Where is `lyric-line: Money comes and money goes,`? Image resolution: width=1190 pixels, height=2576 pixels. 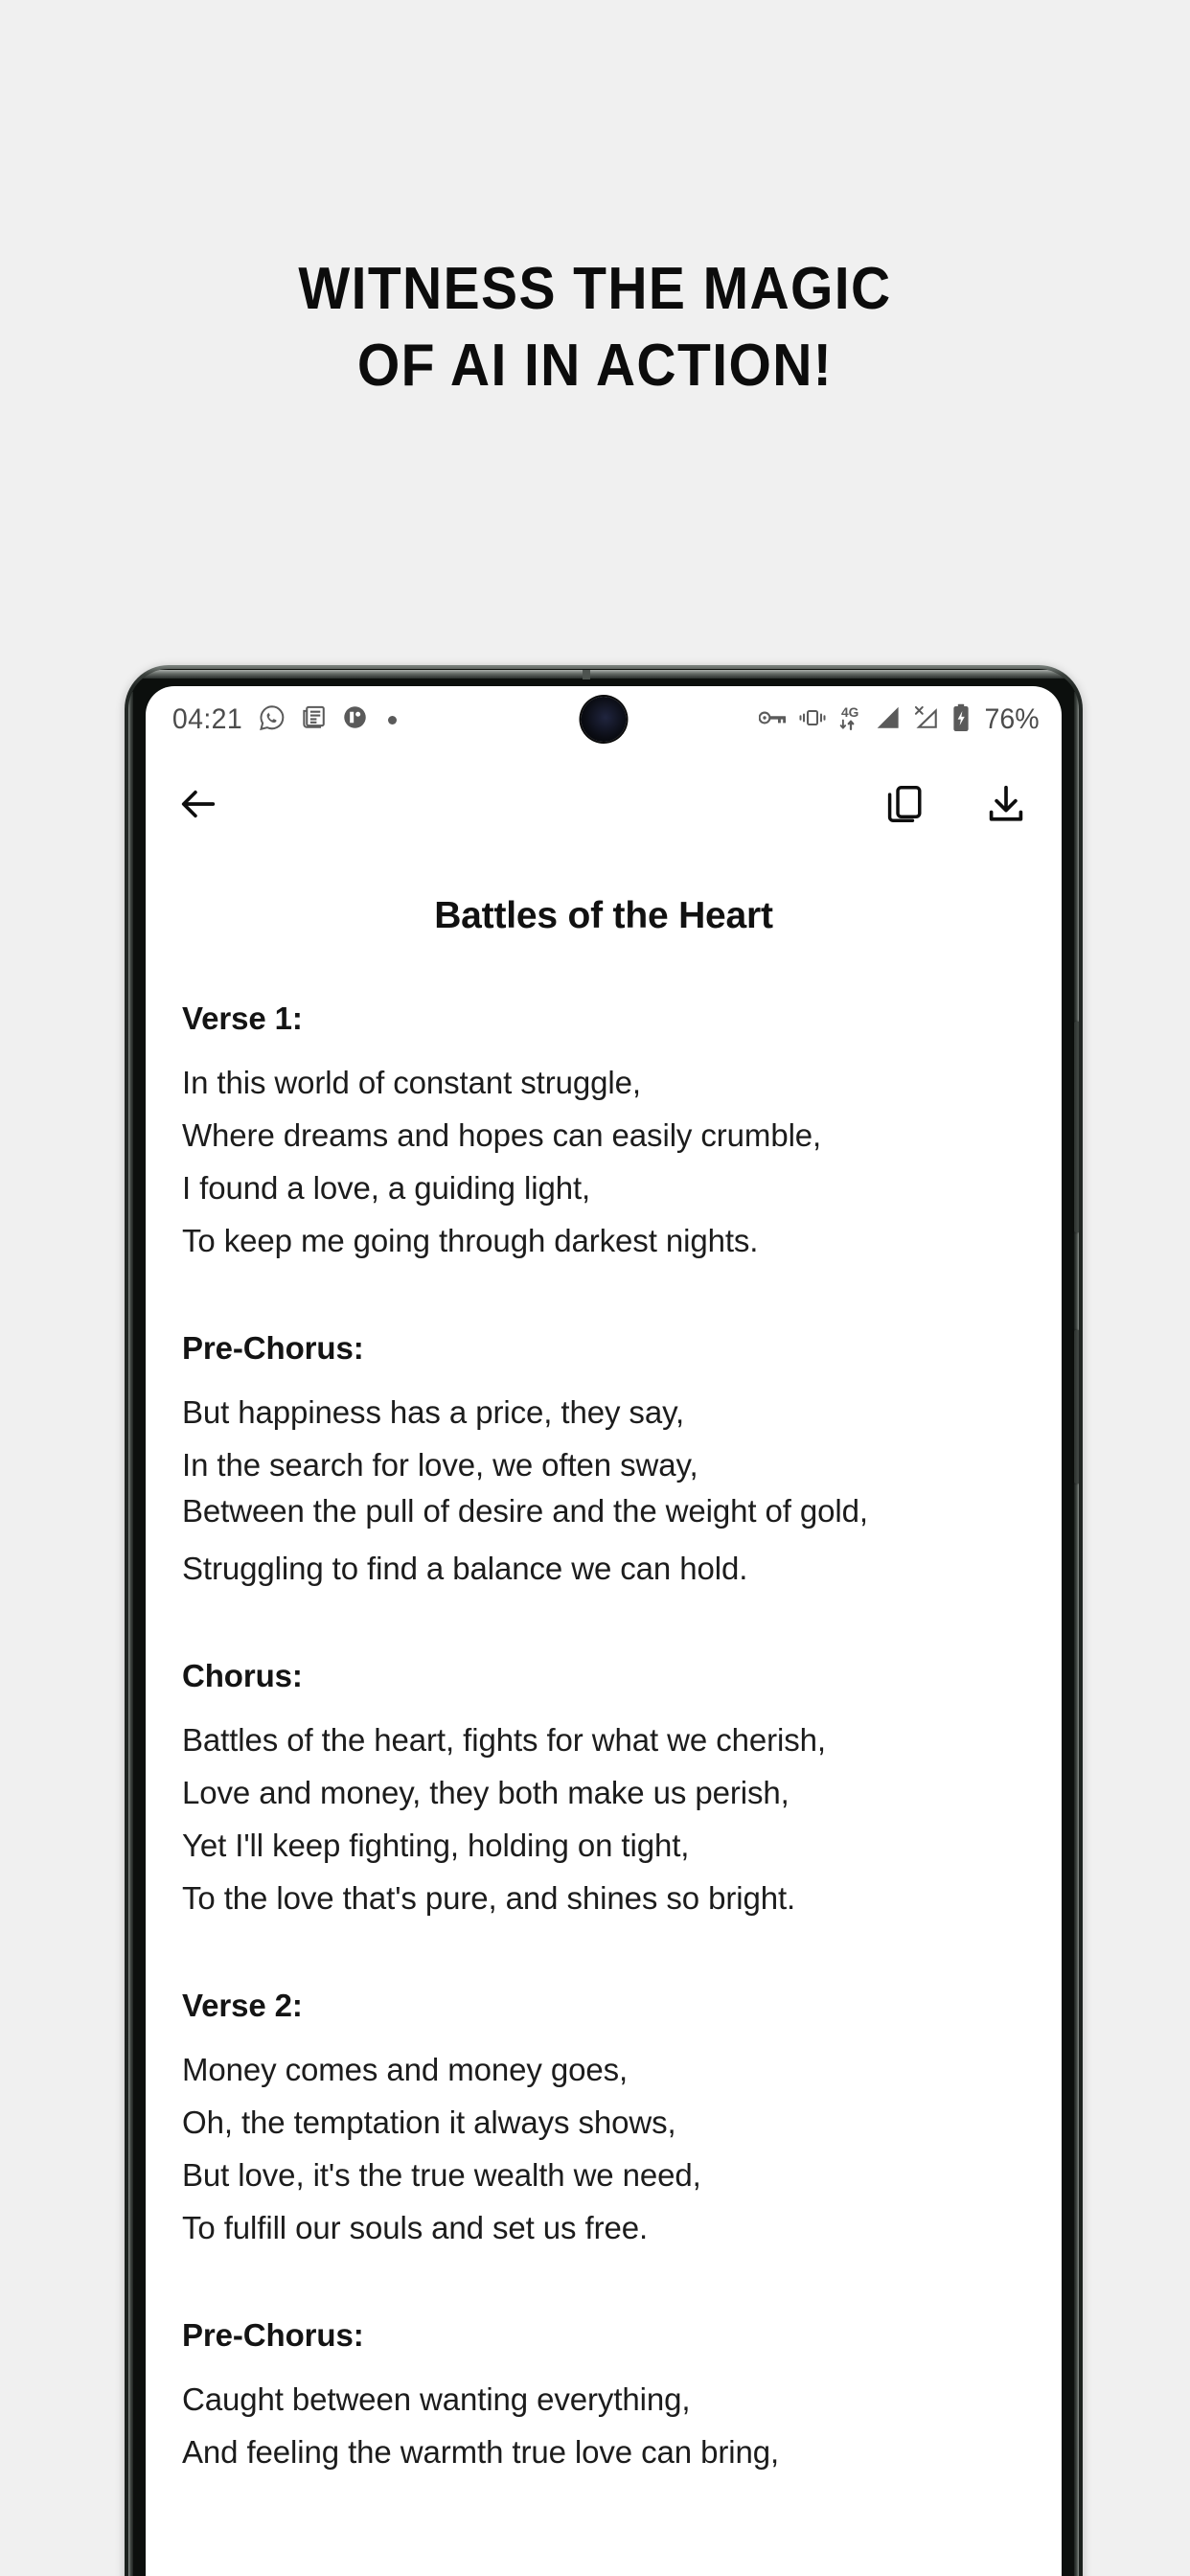 lyric-line: Money comes and money goes, is located at coordinates (405, 2069).